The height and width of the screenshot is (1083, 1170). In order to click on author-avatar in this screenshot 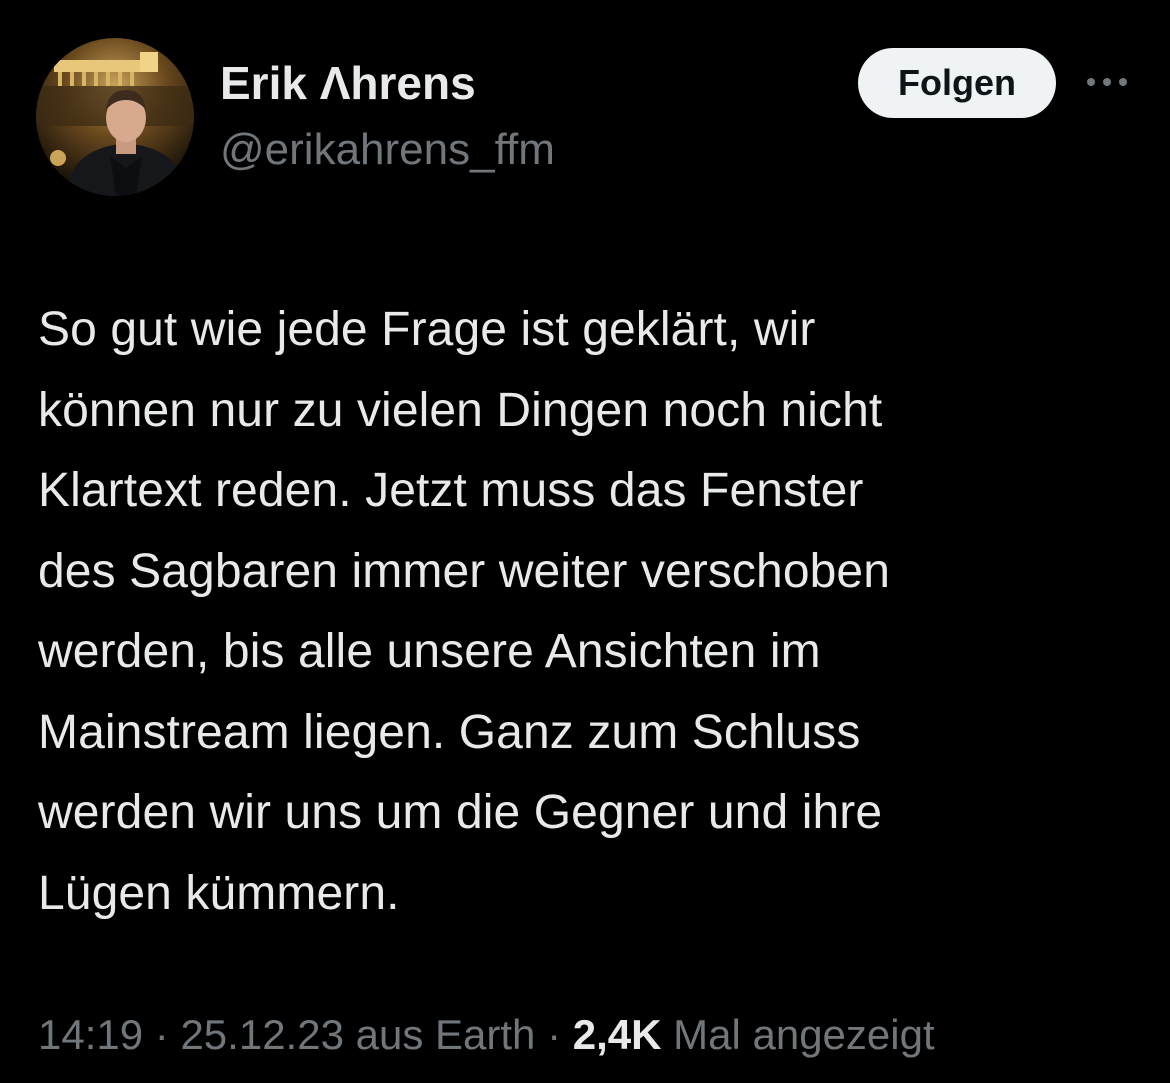, I will do `click(115, 117)`.